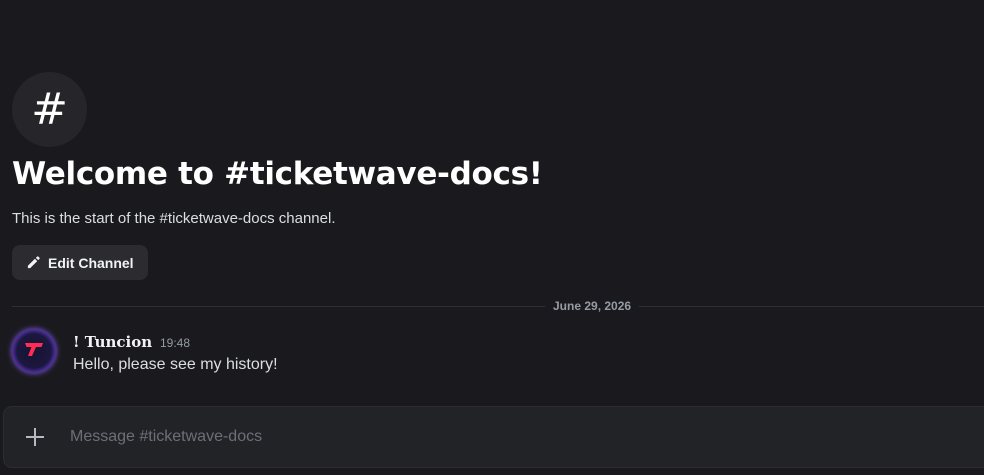 Image resolution: width=984 pixels, height=475 pixels. I want to click on ticketwave-logo-icon, so click(34, 351).